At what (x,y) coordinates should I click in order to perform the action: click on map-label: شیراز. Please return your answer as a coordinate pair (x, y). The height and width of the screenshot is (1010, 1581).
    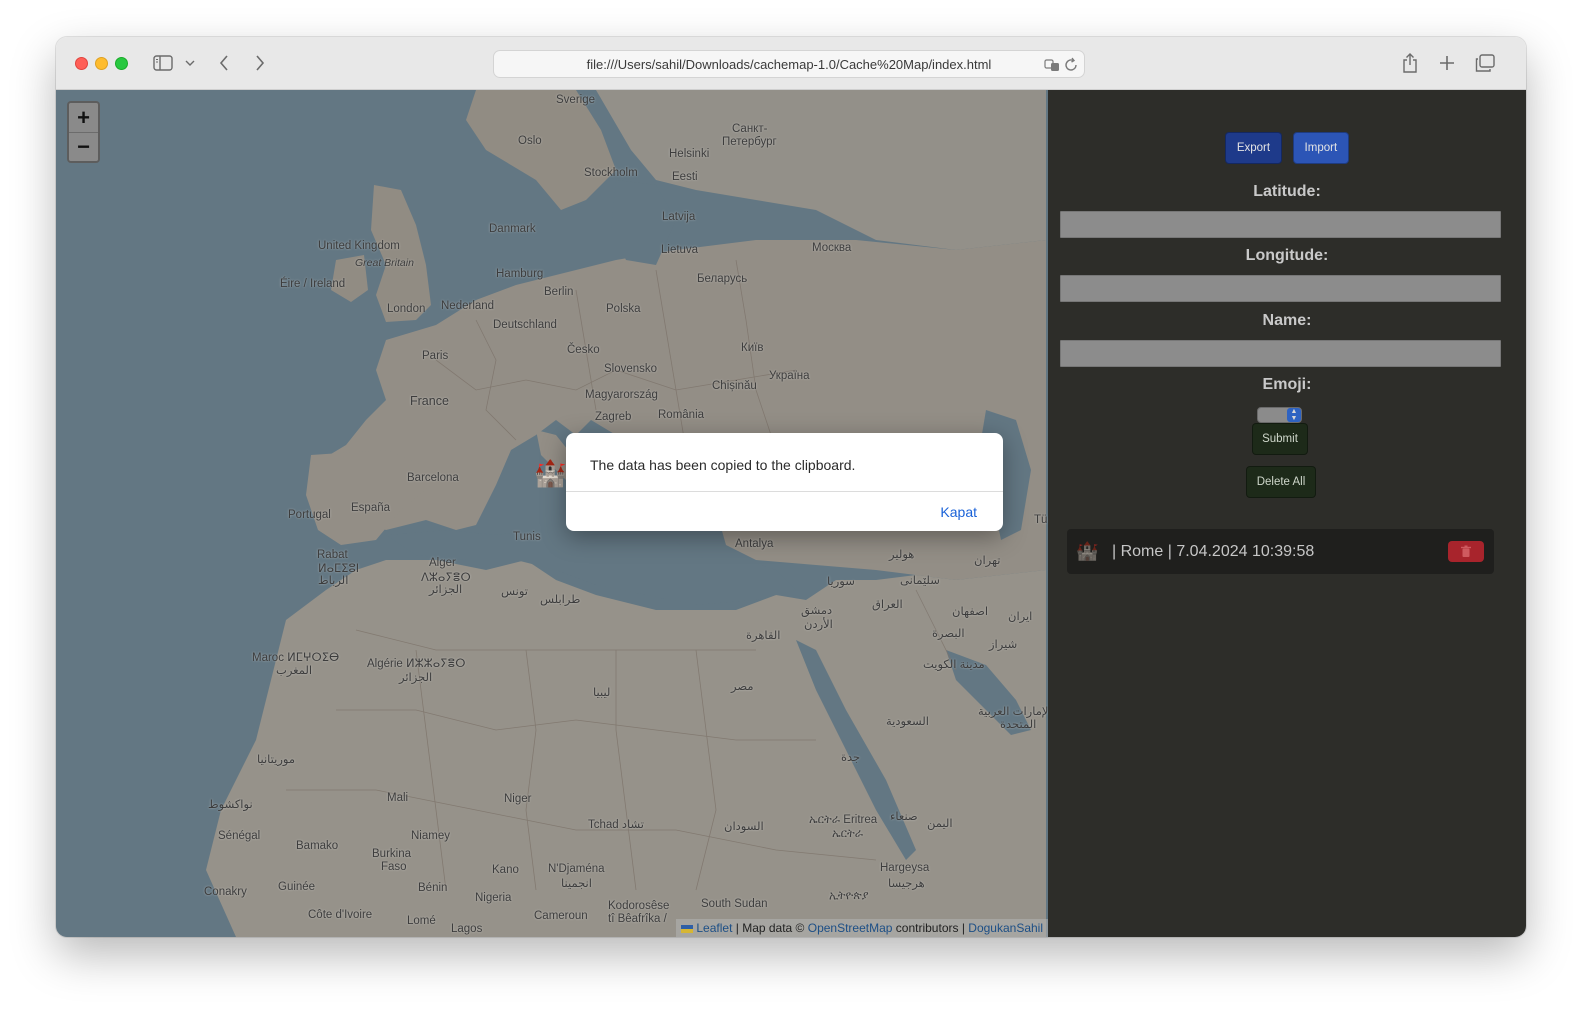
    Looking at the image, I should click on (1003, 645).